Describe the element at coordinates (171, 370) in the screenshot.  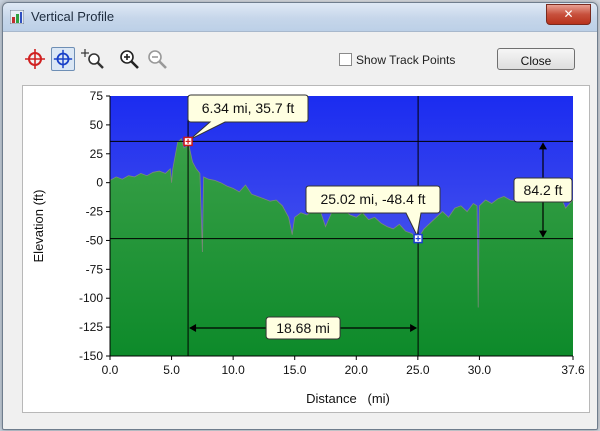
I see `x-tick-label: 5.0` at that location.